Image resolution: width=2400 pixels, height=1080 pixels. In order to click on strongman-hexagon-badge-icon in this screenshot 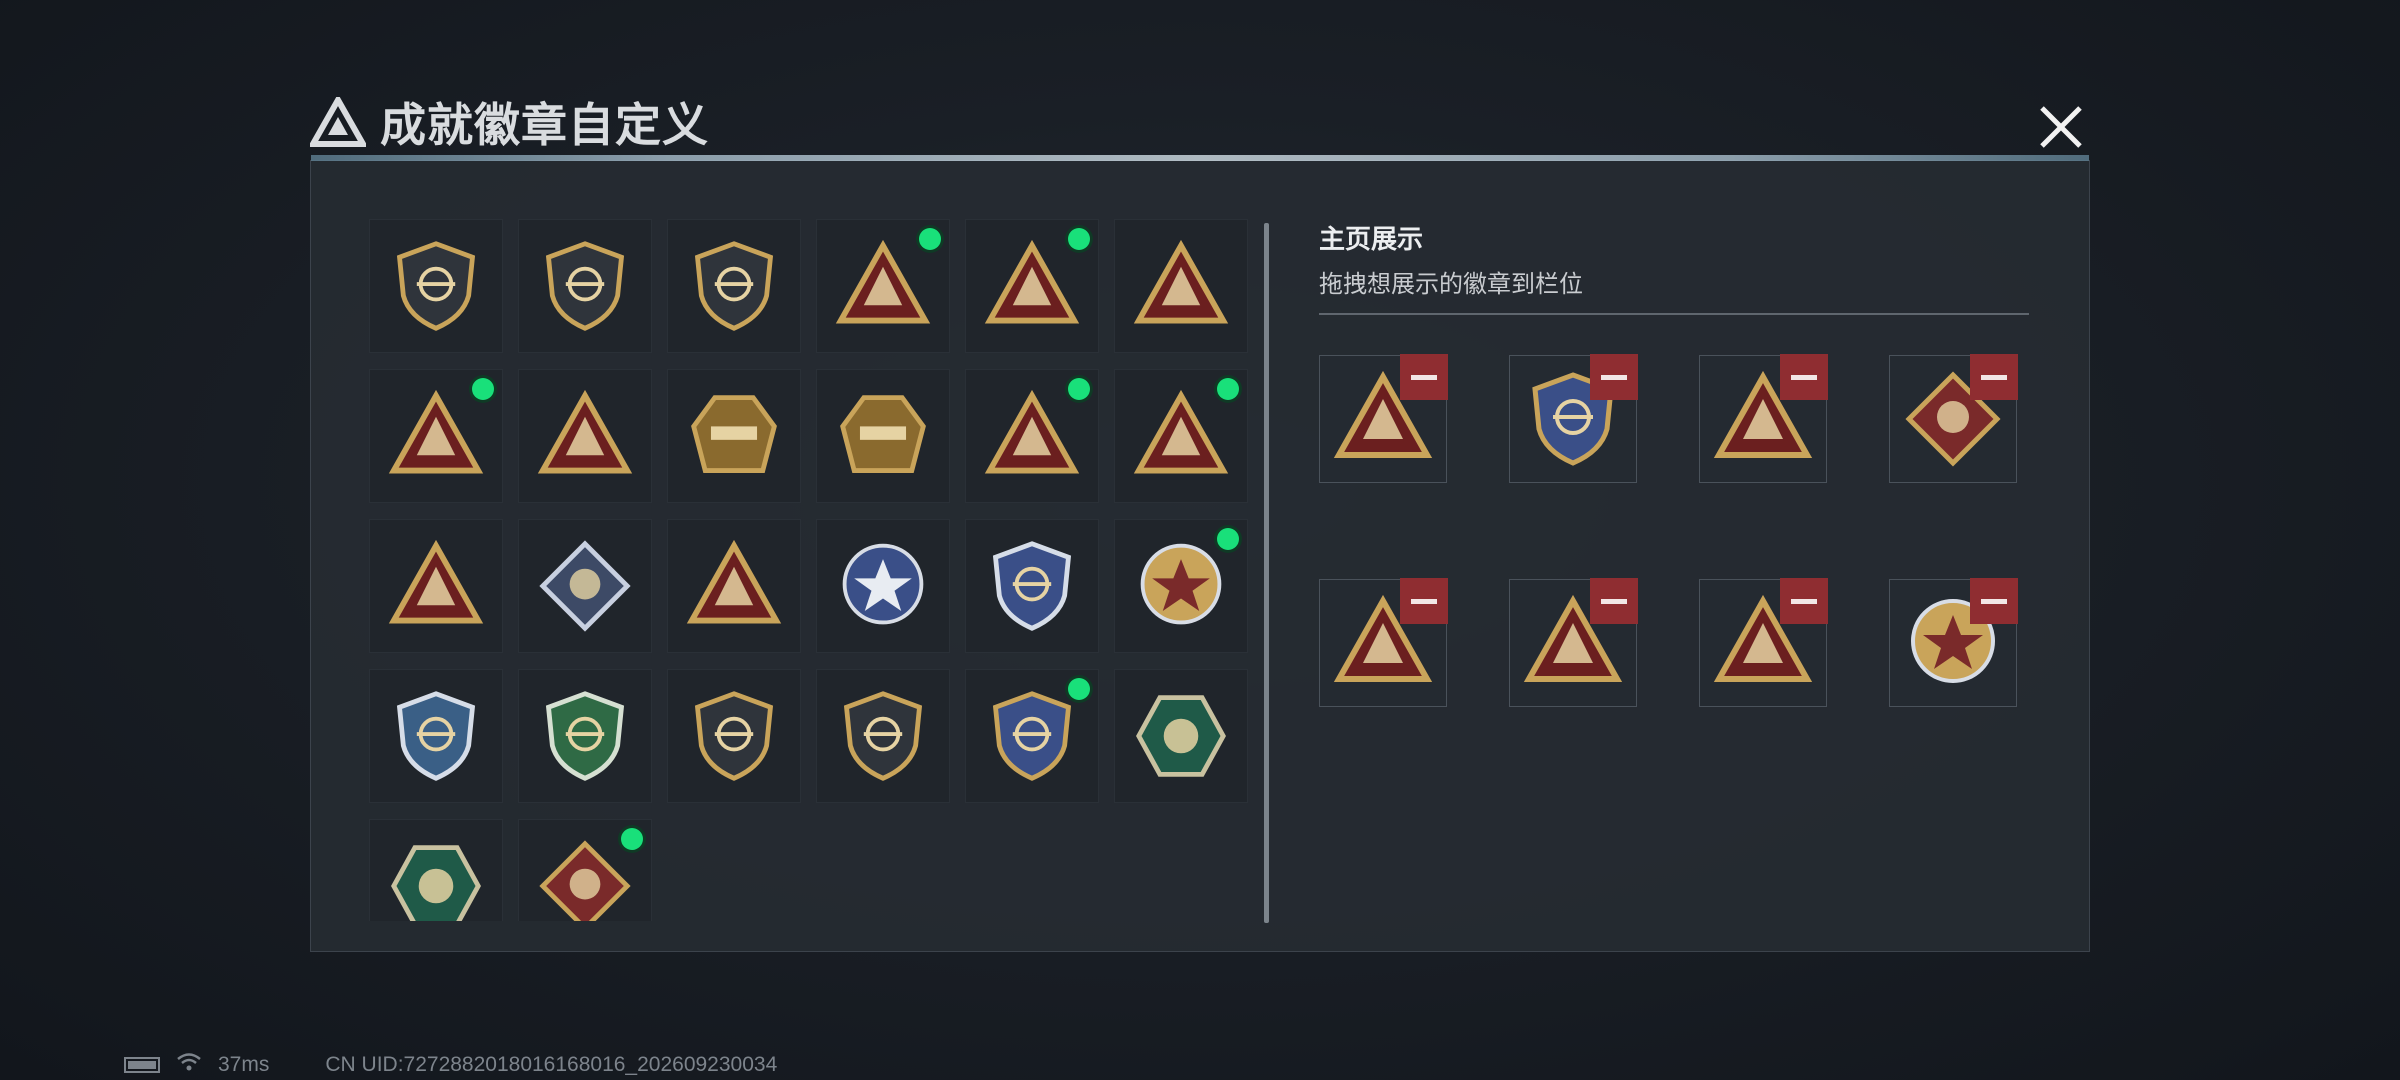, I will do `click(436, 883)`.